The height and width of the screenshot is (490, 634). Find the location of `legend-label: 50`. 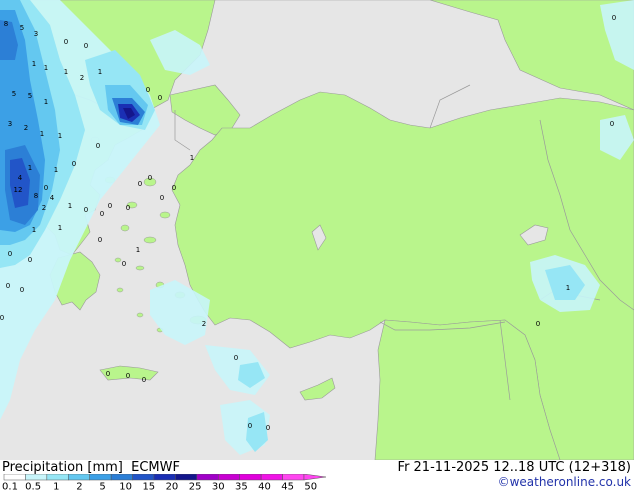

legend-label: 50 is located at coordinates (310, 486).